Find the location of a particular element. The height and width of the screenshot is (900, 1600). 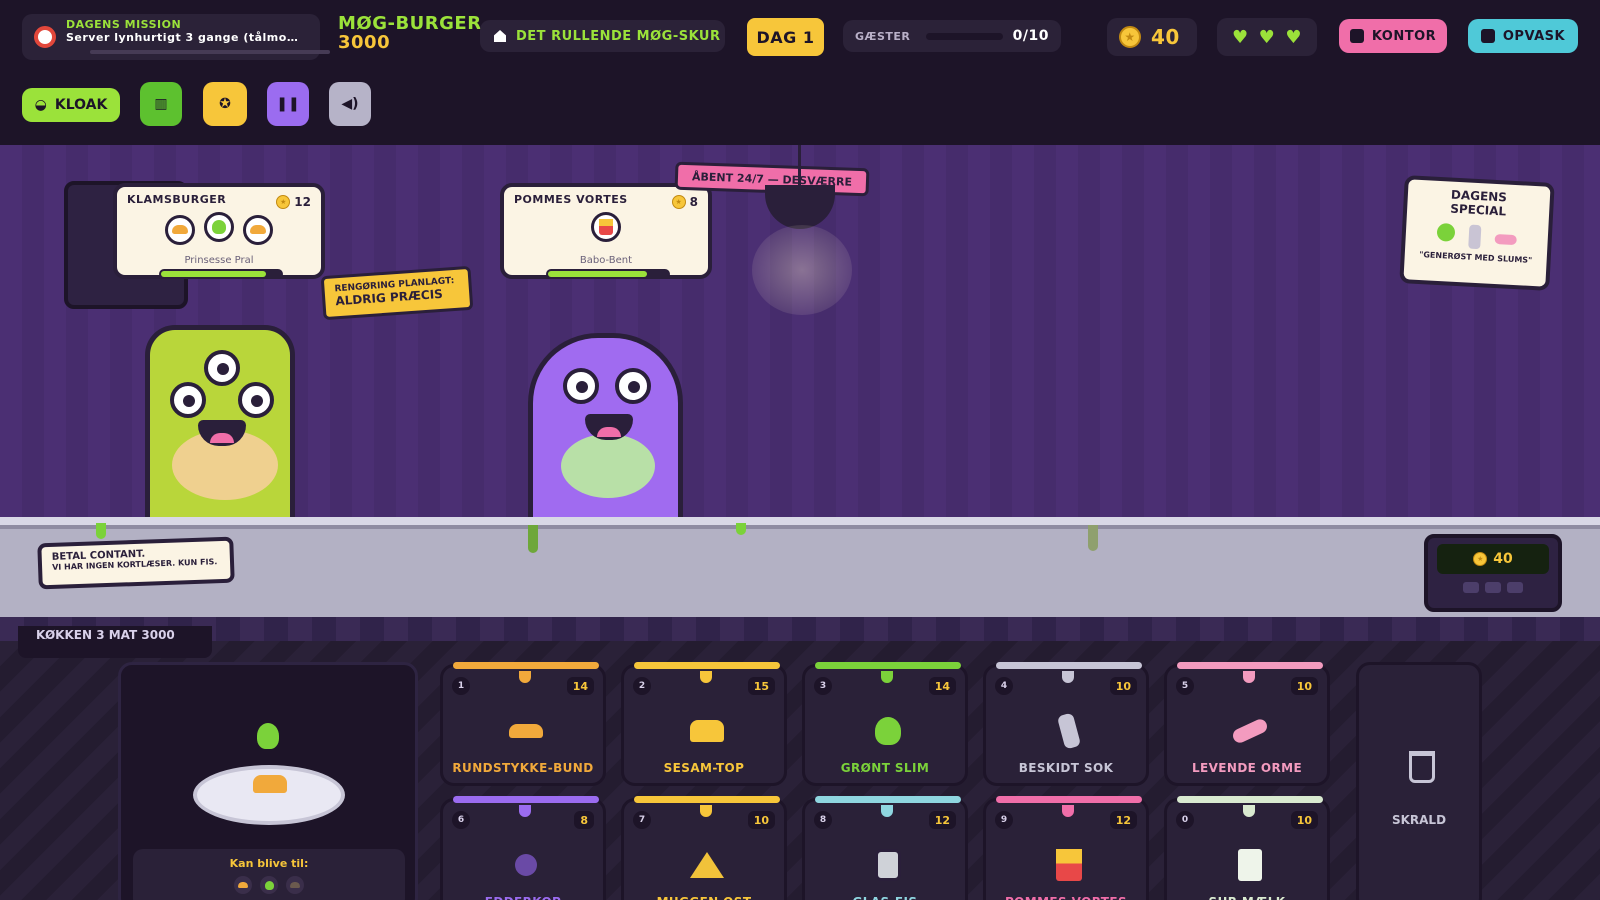

office-button: KONTOR is located at coordinates (1393, 36).